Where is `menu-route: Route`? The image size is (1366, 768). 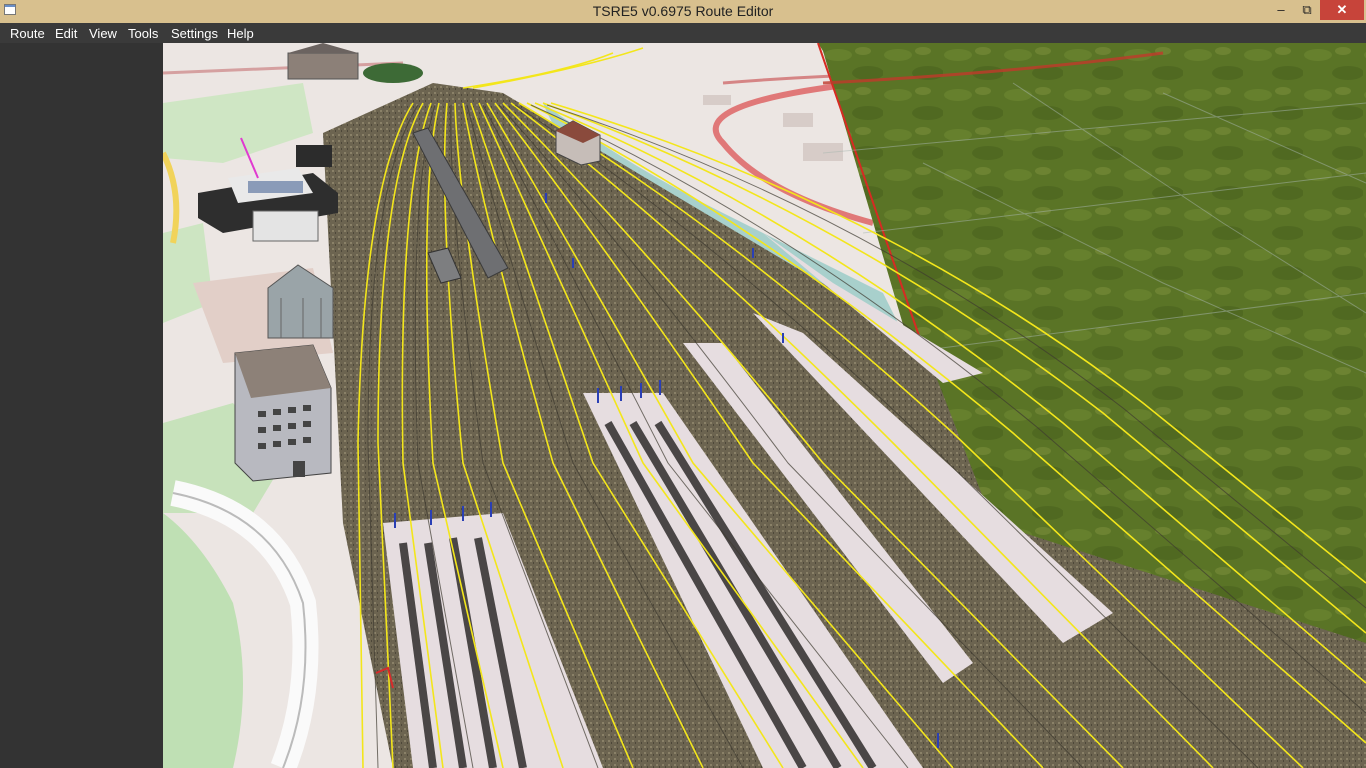
menu-route: Route is located at coordinates (27, 33).